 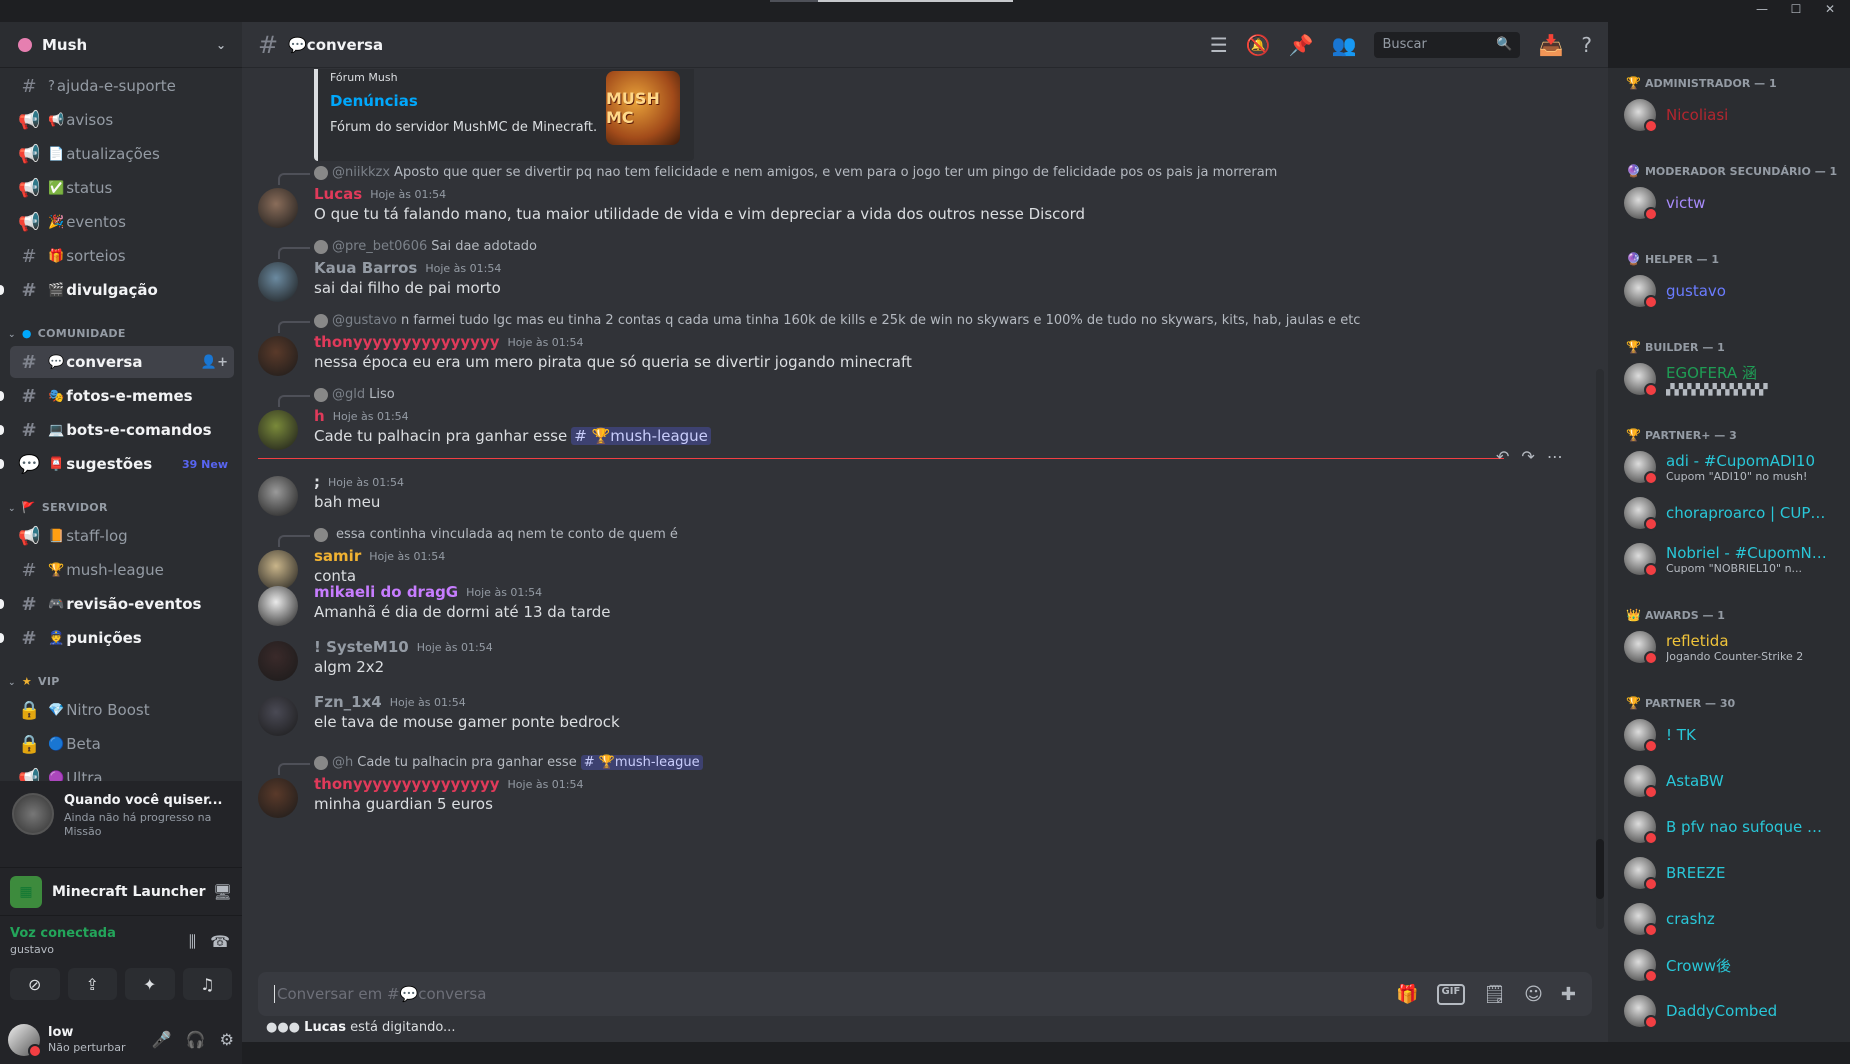 What do you see at coordinates (925, 994) in the screenshot?
I see `message-composer: Conversar em #💬conversa 🎁 GIF 🗒 ☺ ✚` at bounding box center [925, 994].